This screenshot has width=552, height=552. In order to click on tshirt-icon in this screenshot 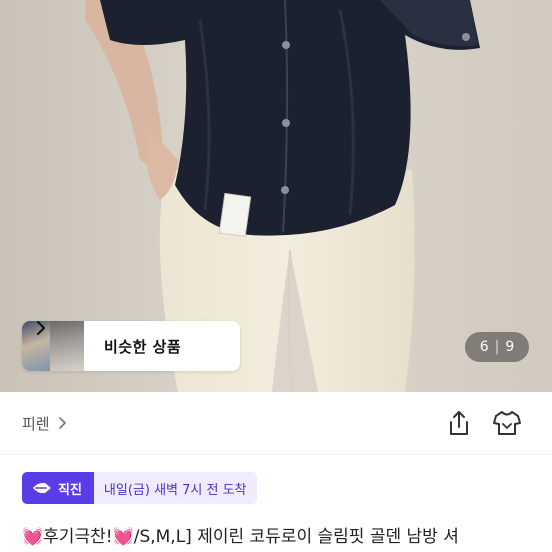, I will do `click(507, 423)`.